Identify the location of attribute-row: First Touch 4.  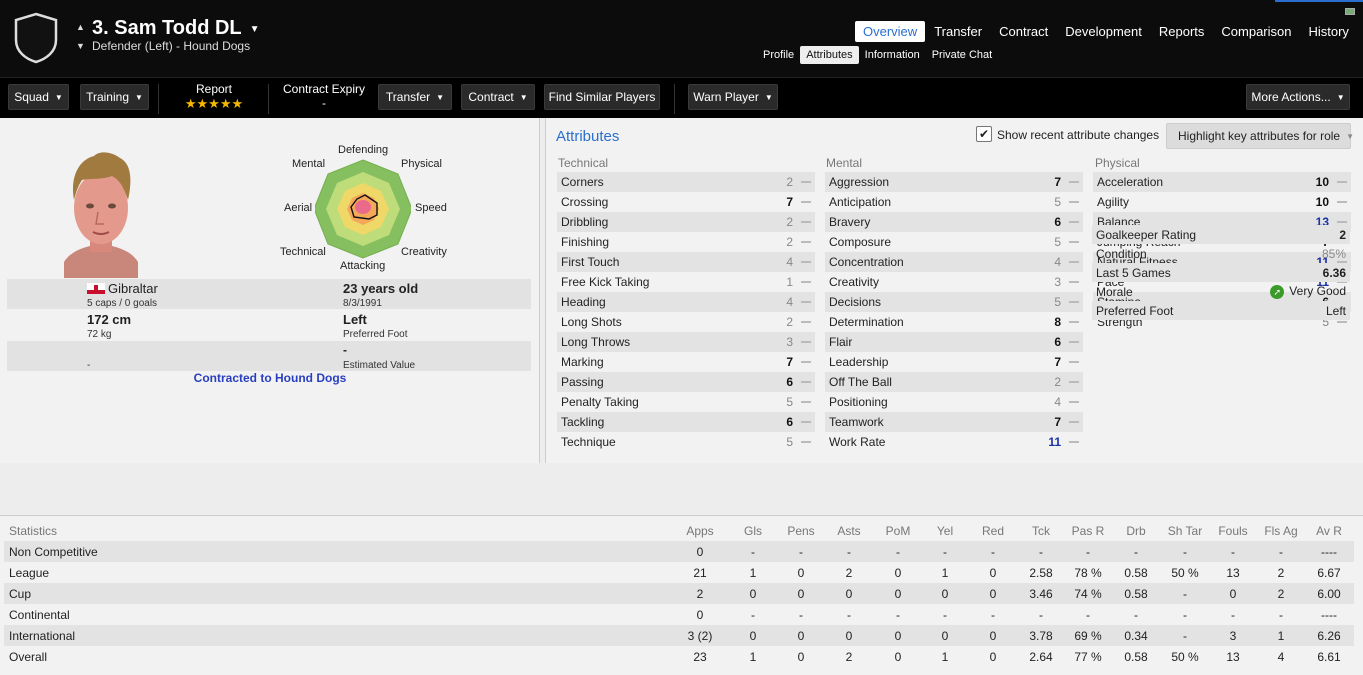
(686, 262).